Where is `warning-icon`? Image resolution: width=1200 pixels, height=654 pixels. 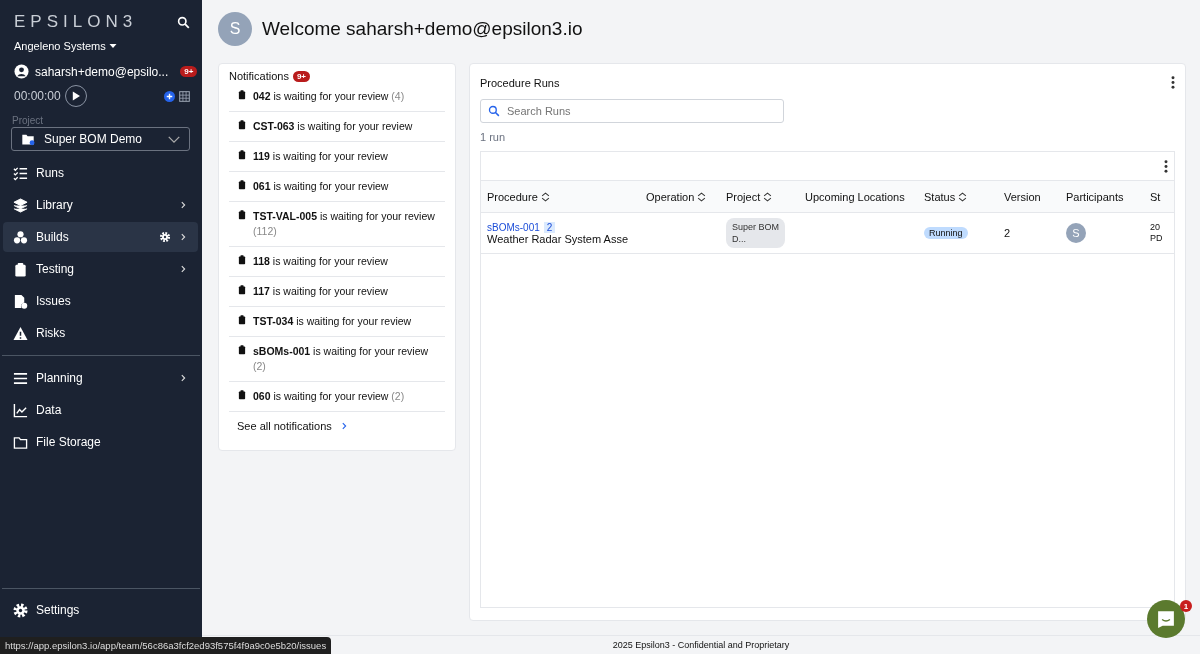 warning-icon is located at coordinates (20, 333).